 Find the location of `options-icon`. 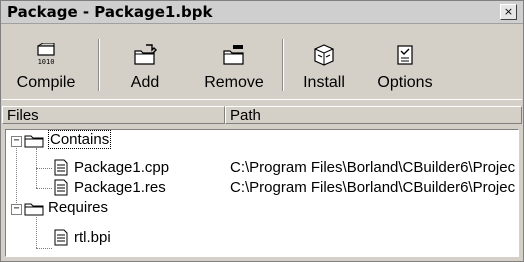

options-icon is located at coordinates (405, 55).